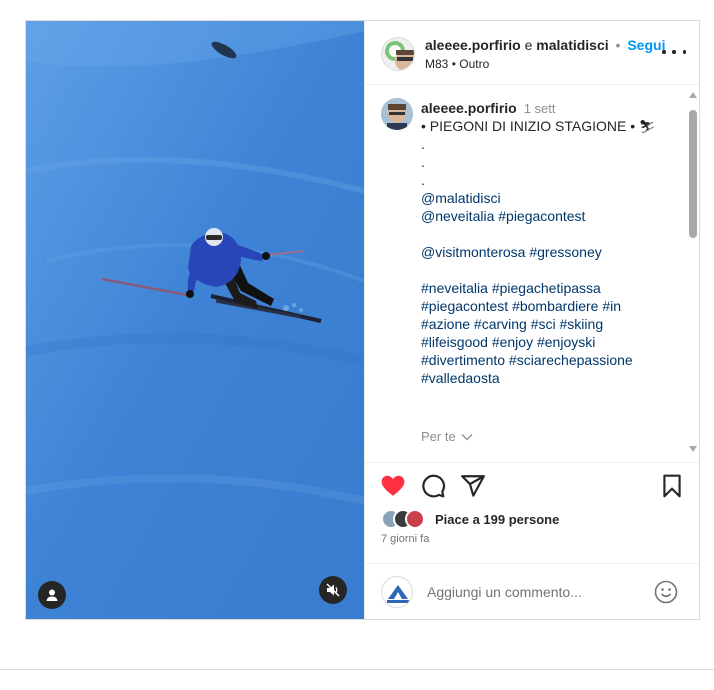 The height and width of the screenshot is (690, 714). I want to click on caption-header: aleeee.porfirio 1 sett, so click(488, 108).